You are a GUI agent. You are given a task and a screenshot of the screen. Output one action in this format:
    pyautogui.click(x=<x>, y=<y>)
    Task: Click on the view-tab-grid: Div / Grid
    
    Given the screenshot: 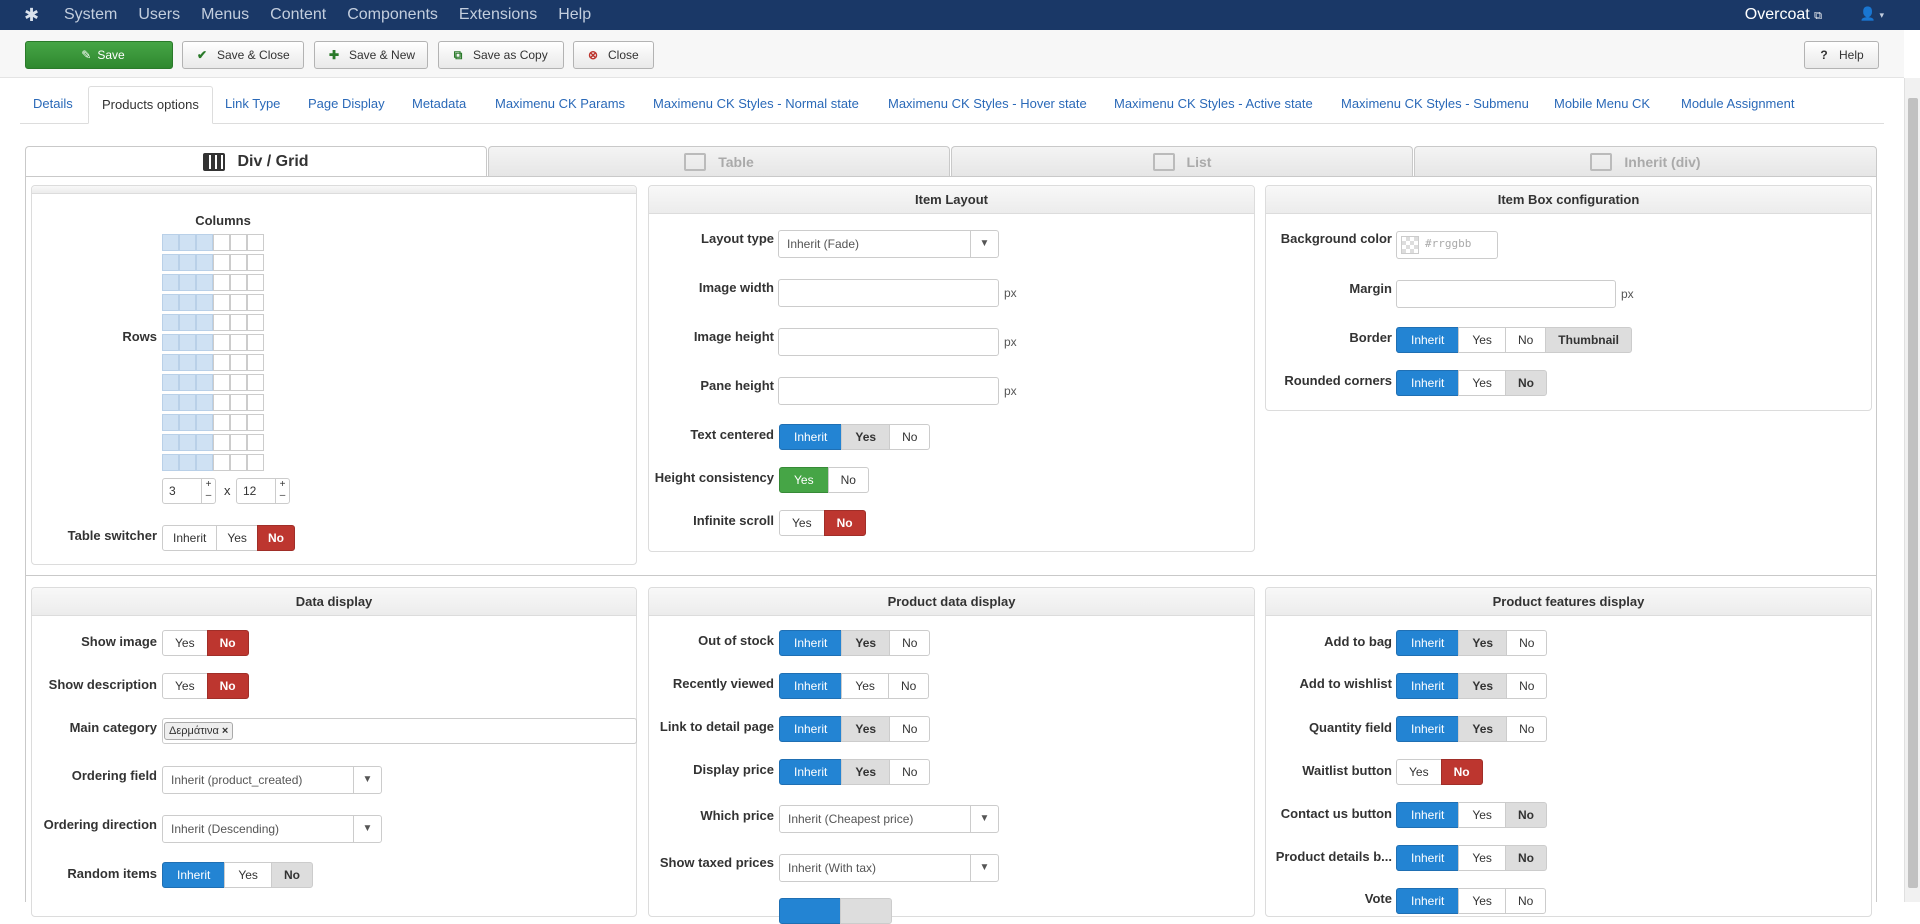 What is the action you would take?
    pyautogui.click(x=256, y=161)
    